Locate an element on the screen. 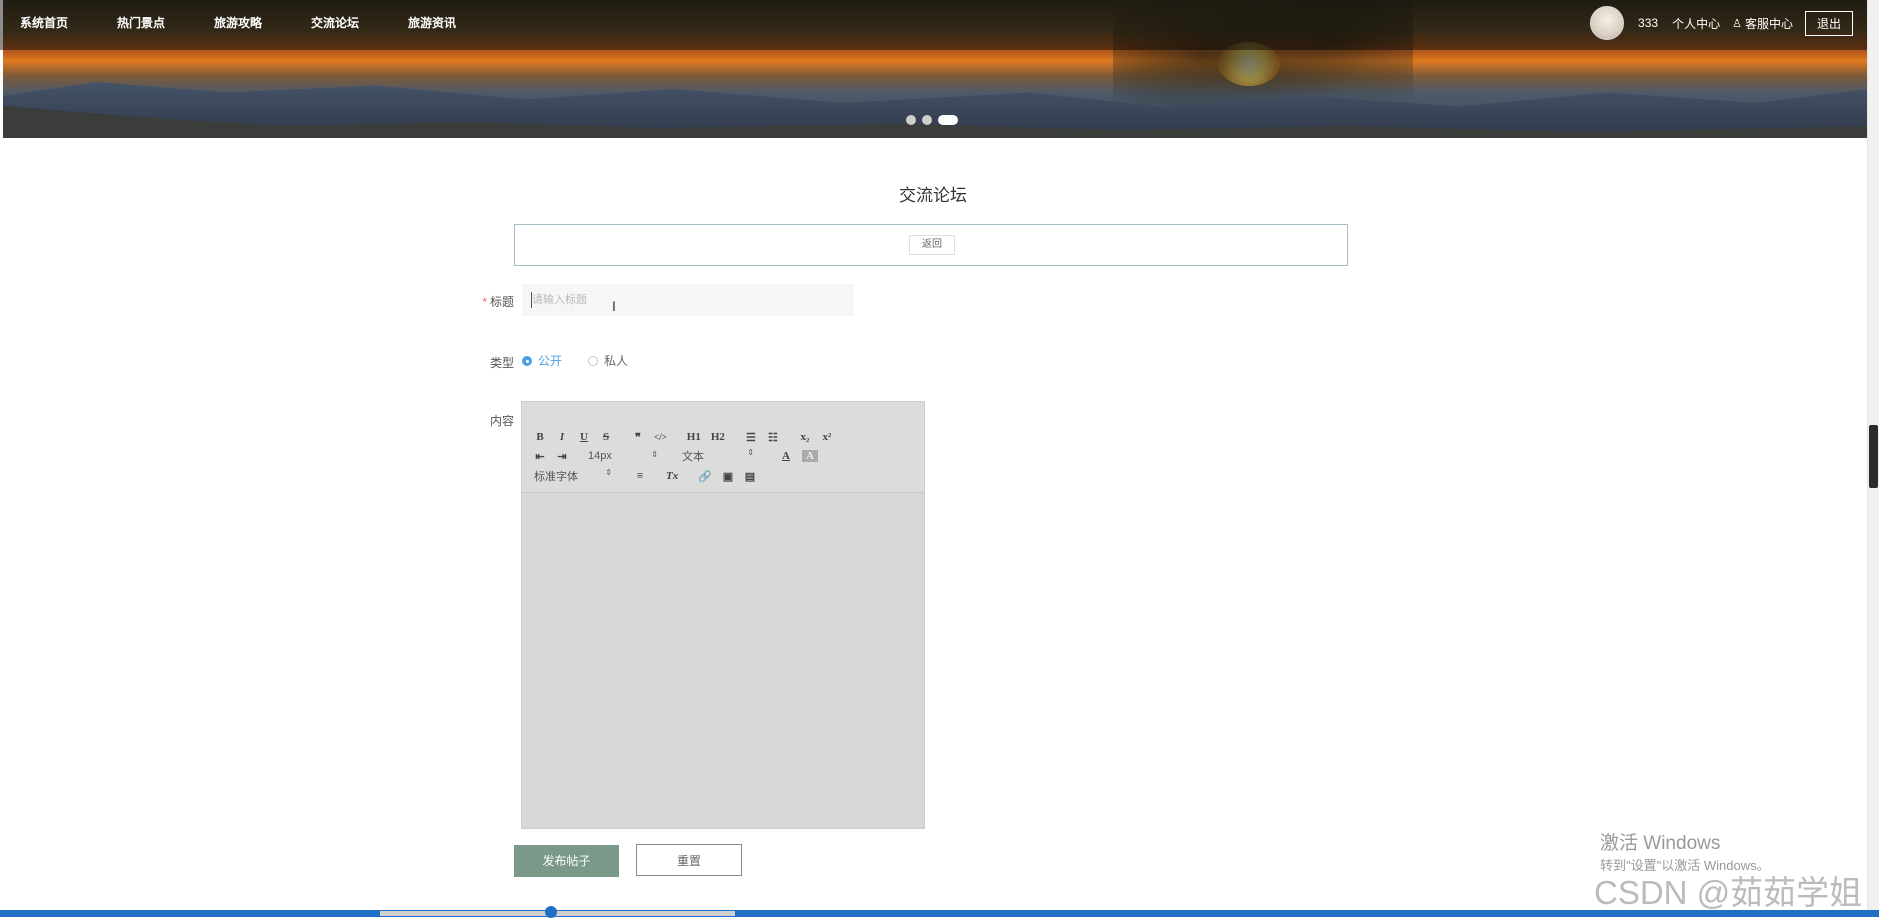 This screenshot has width=1879, height=918. user-area: 333 个人中心 ♙ 客服中心 退出 is located at coordinates (1729, 23).